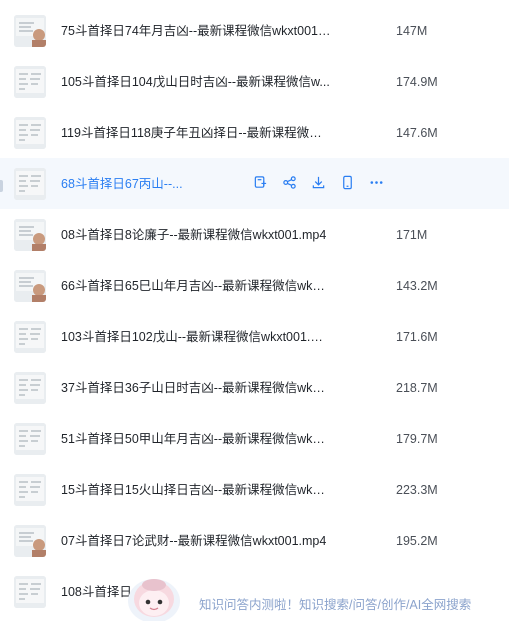  I want to click on file-size: 171.6M, so click(417, 337).